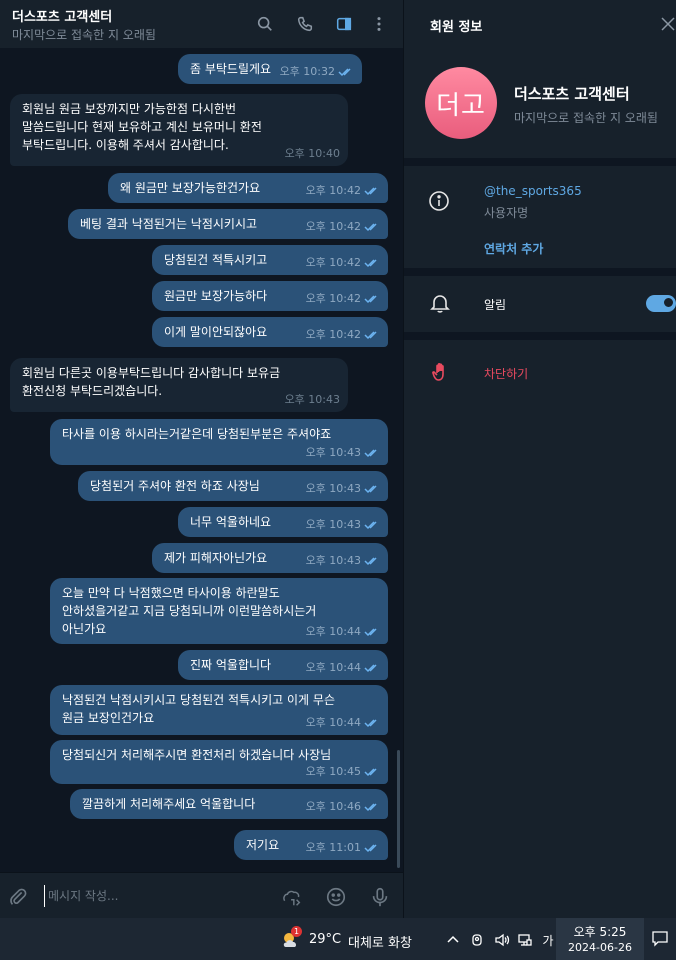  Describe the element at coordinates (506, 373) in the screenshot. I see `block-user-button: 차단하기` at that location.